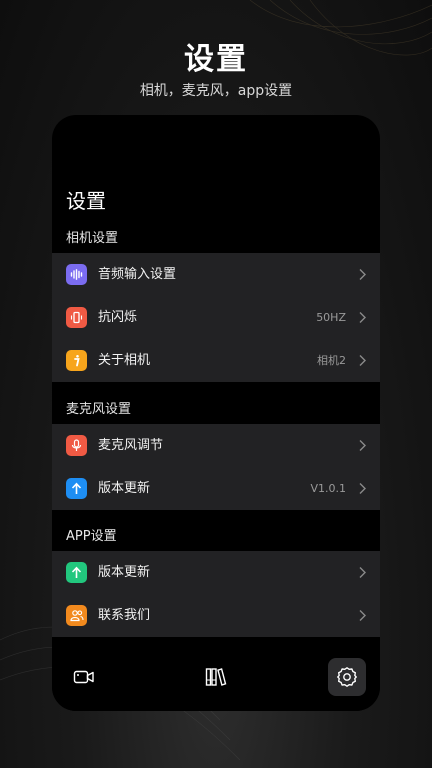 The width and height of the screenshot is (432, 768). What do you see at coordinates (124, 360) in the screenshot?
I see `item-label: 关于相机` at bounding box center [124, 360].